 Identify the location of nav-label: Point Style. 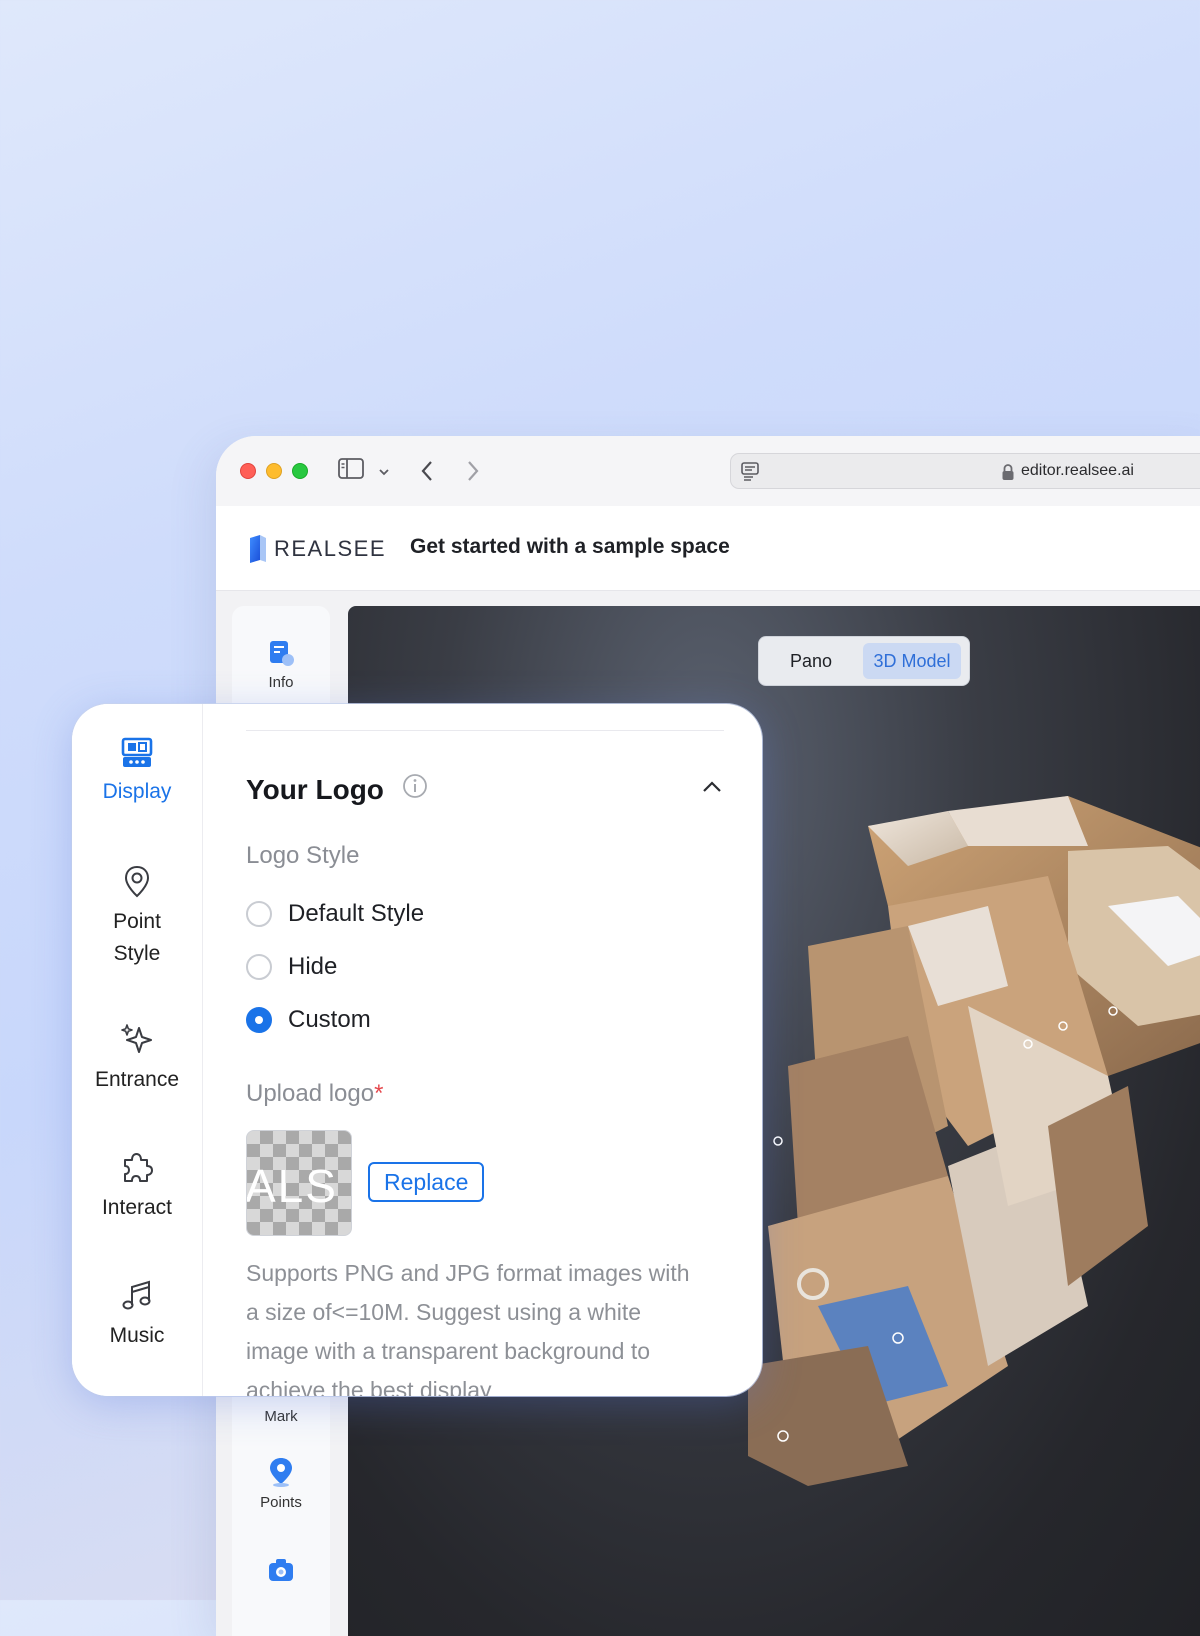
(137, 937).